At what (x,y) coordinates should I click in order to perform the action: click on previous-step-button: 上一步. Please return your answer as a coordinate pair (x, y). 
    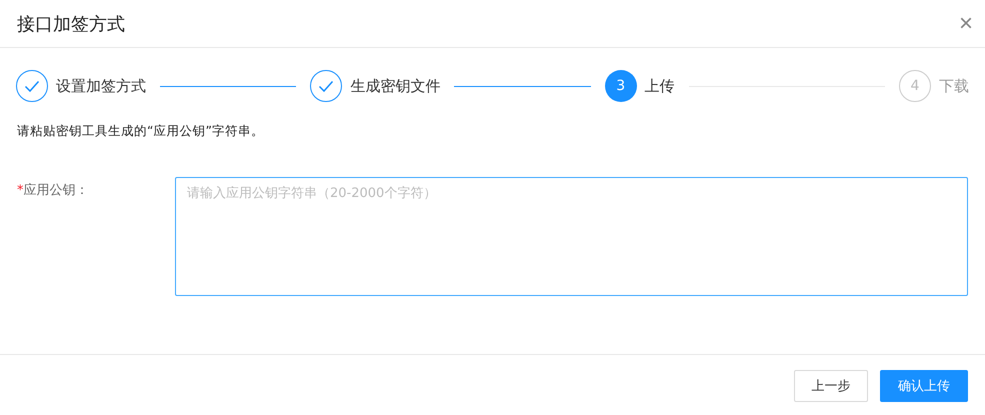
    Looking at the image, I should click on (831, 386).